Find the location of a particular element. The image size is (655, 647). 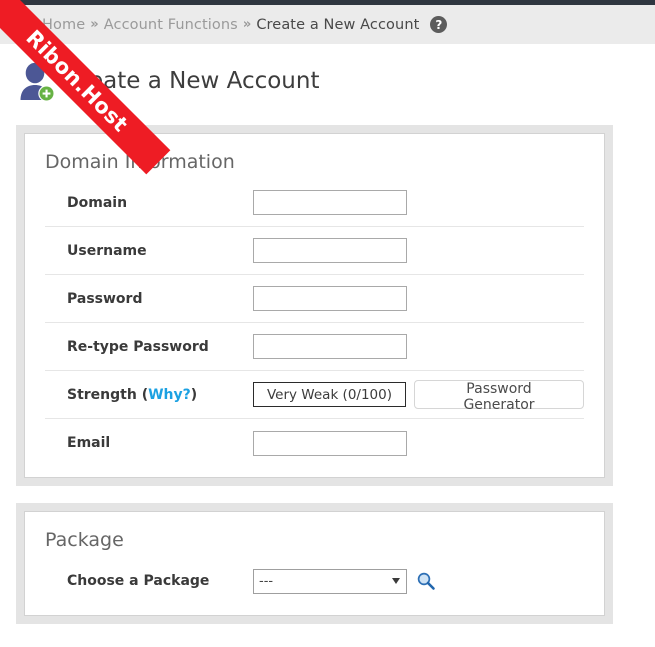

password-strength-value: Very Weak (0/100) is located at coordinates (329, 394).